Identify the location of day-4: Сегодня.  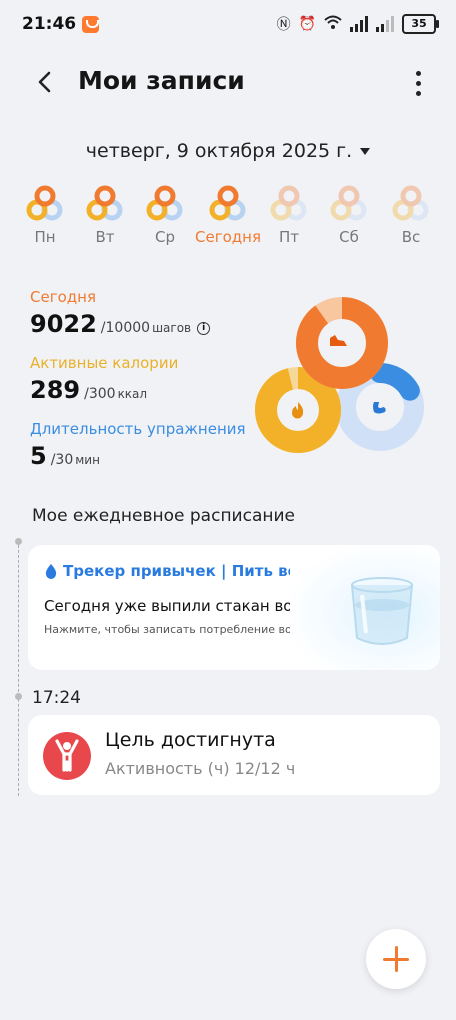
(228, 214).